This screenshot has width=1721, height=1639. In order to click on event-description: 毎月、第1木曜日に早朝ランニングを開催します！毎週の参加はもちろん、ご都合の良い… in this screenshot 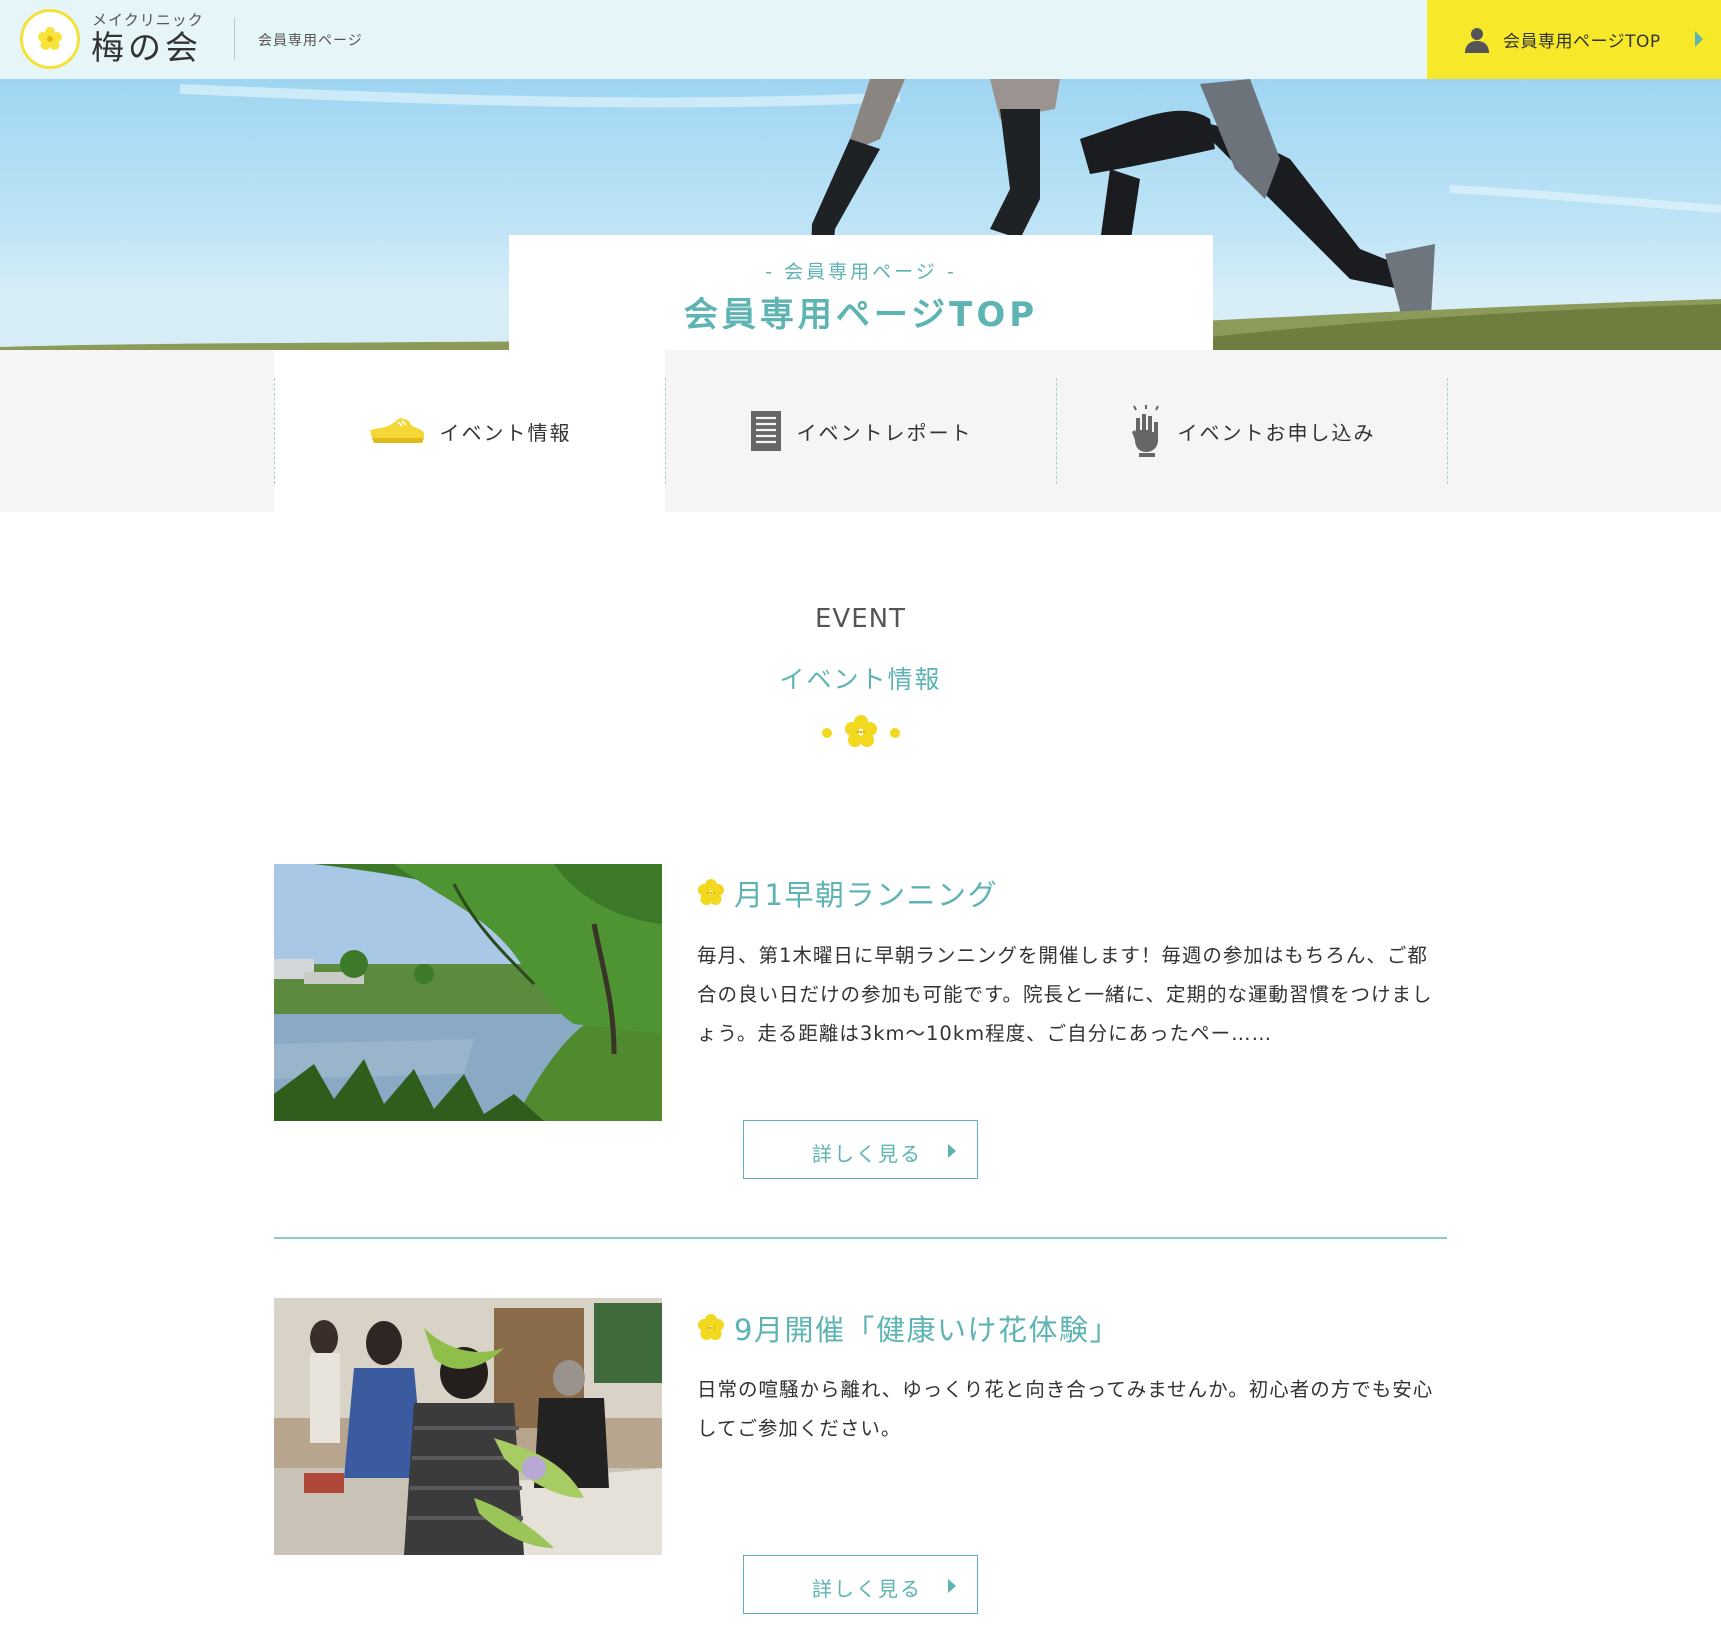, I will do `click(1065, 994)`.